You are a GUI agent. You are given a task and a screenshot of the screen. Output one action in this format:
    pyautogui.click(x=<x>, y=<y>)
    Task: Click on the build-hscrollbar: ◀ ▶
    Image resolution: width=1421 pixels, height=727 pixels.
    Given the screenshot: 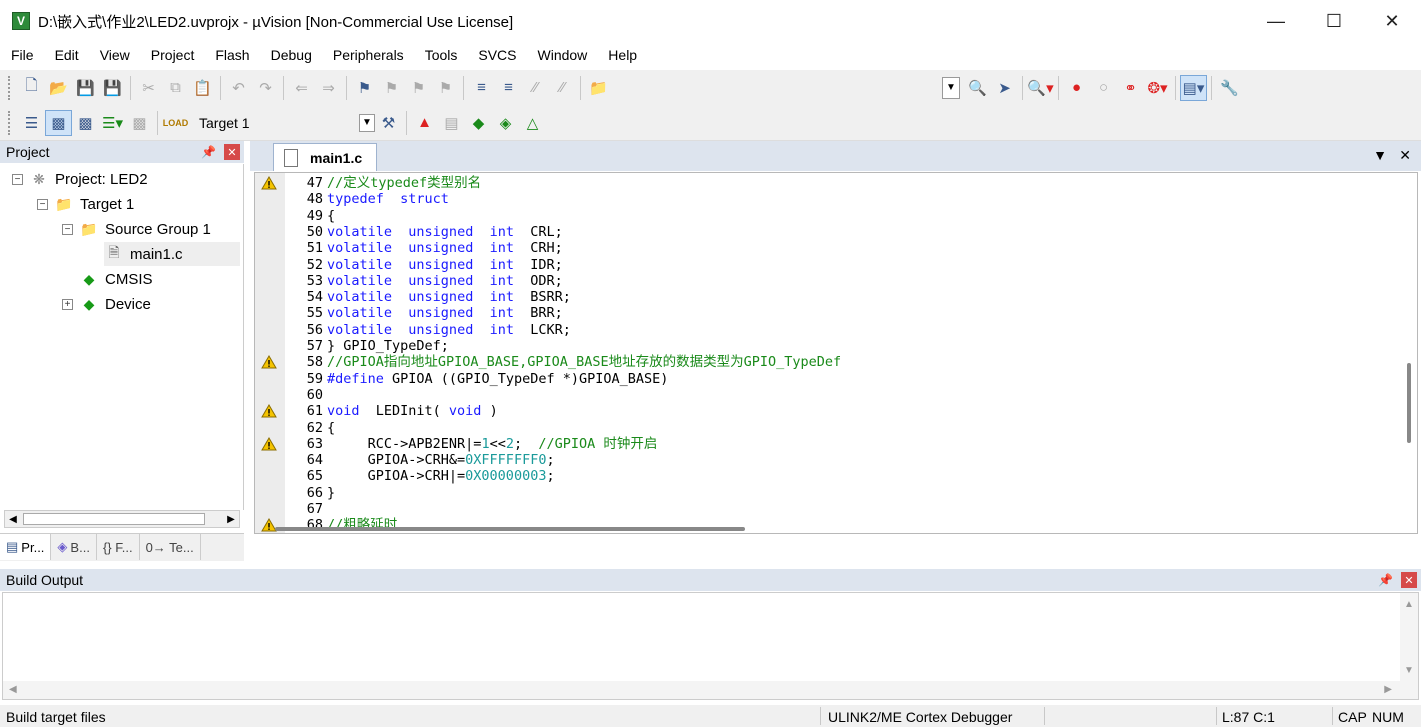 What is the action you would take?
    pyautogui.click(x=710, y=690)
    